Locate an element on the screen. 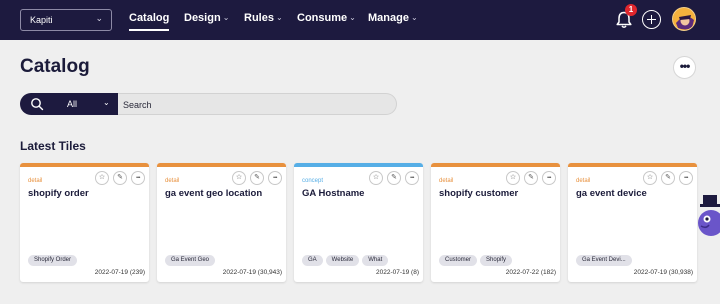 The width and height of the screenshot is (720, 304). tile-footer-date: 2022-07-22 (182) is located at coordinates (530, 272).